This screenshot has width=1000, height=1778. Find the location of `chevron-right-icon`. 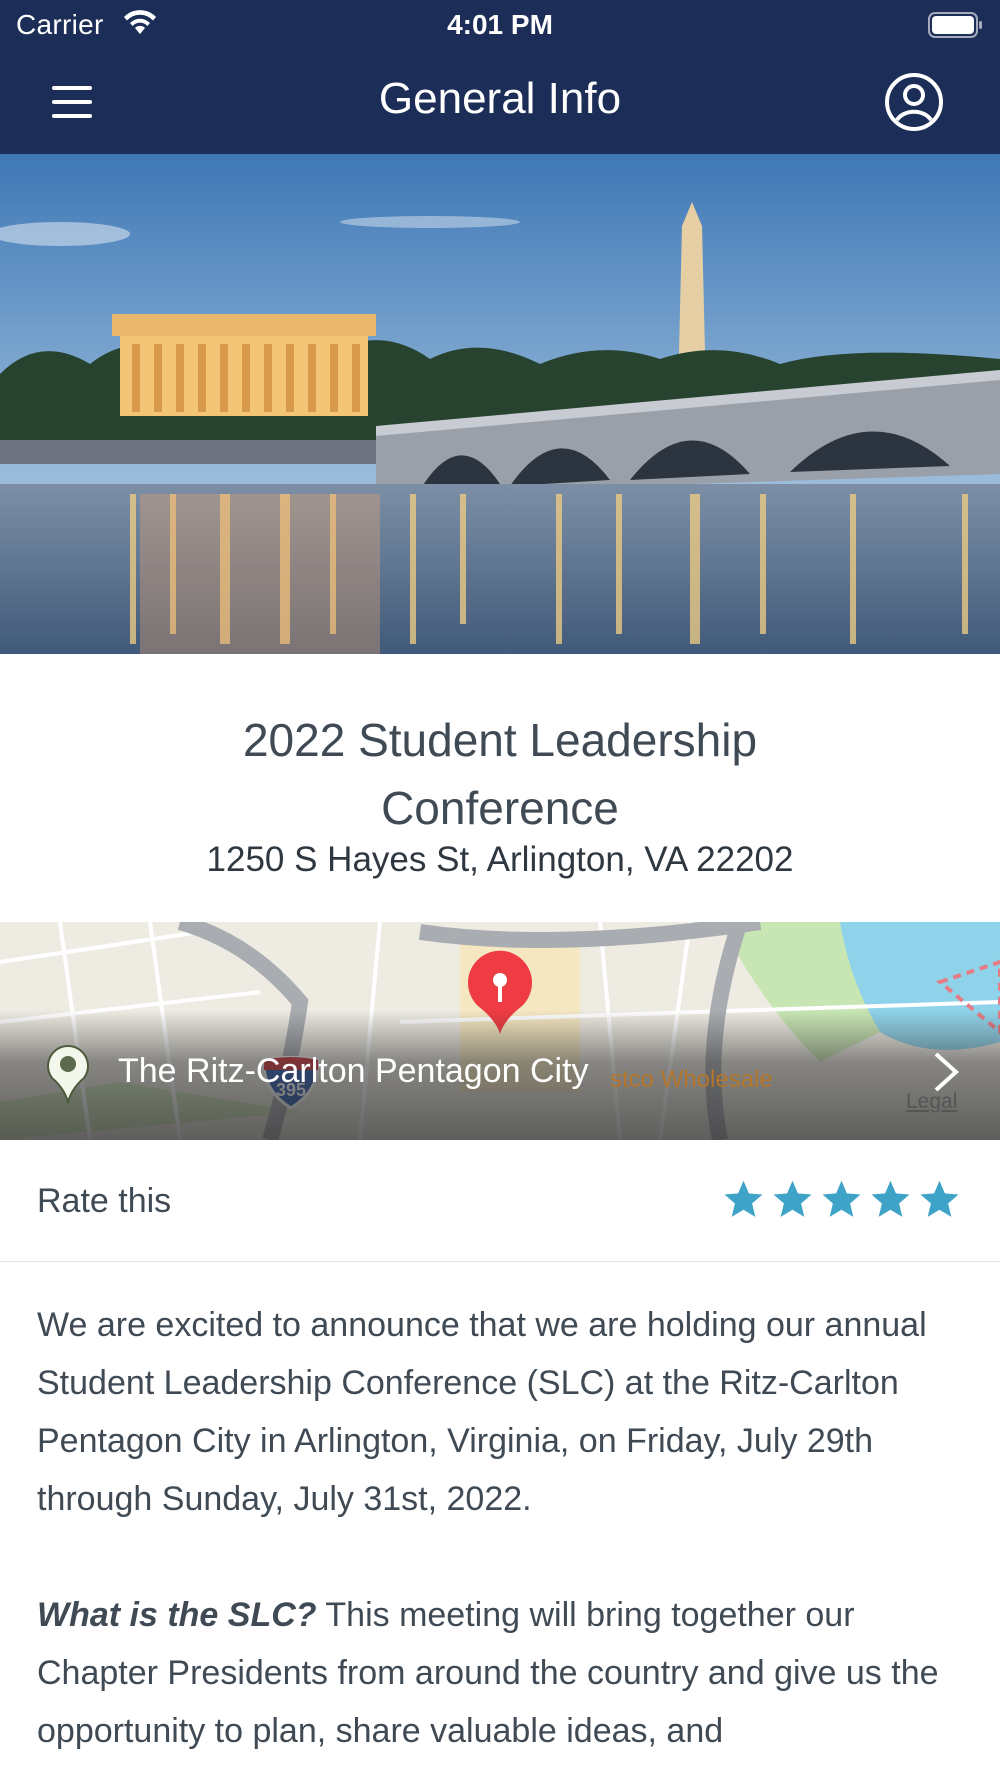

chevron-right-icon is located at coordinates (945, 1072).